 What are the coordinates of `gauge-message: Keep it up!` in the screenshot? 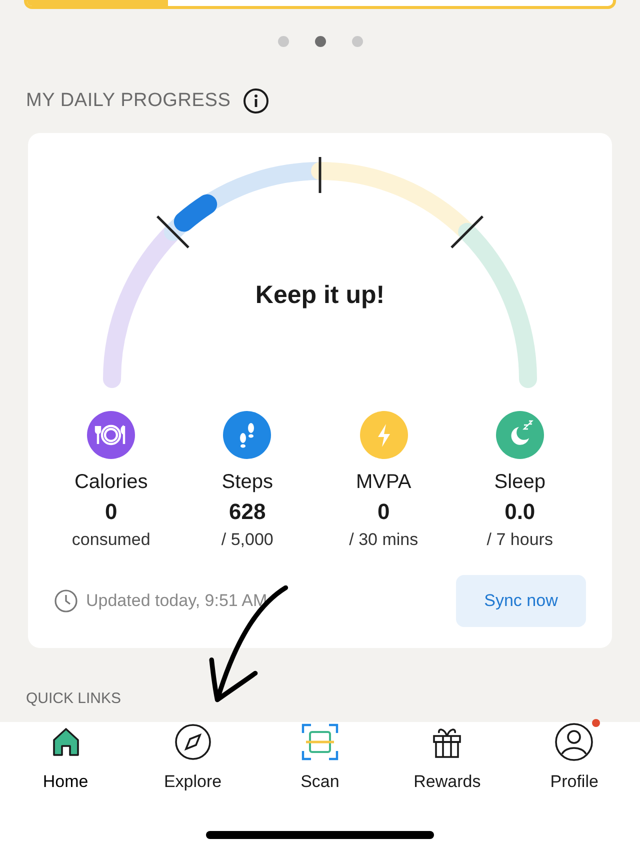 It's located at (320, 295).